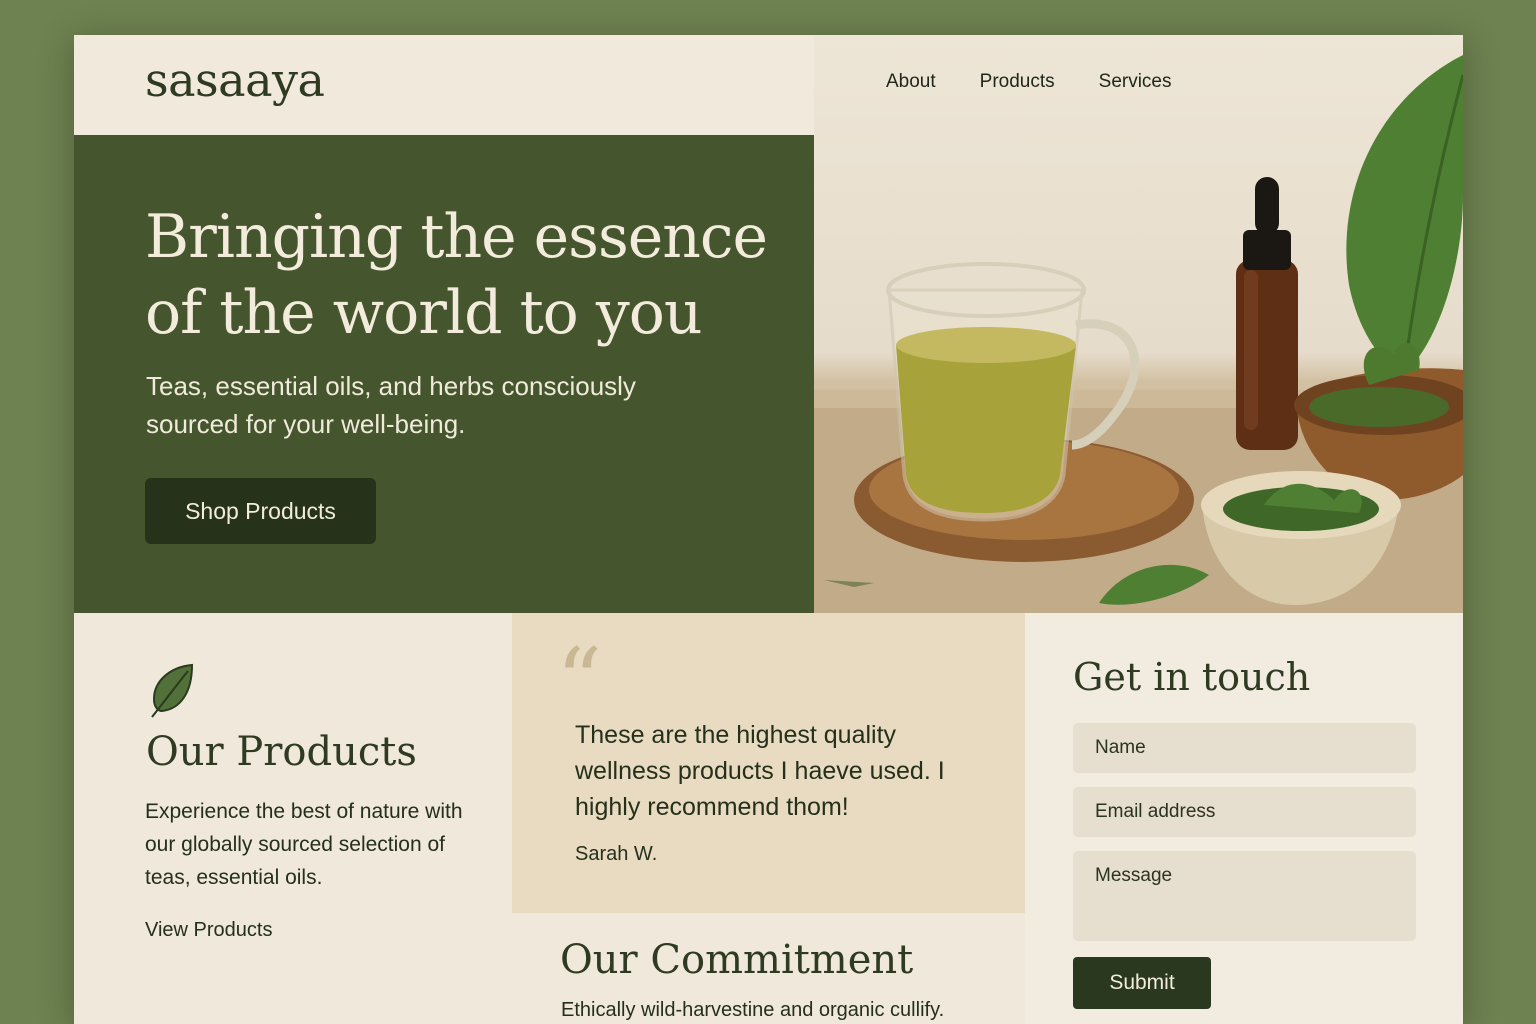 Image resolution: width=1536 pixels, height=1024 pixels. What do you see at coordinates (911, 82) in the screenshot?
I see `nav-about: About` at bounding box center [911, 82].